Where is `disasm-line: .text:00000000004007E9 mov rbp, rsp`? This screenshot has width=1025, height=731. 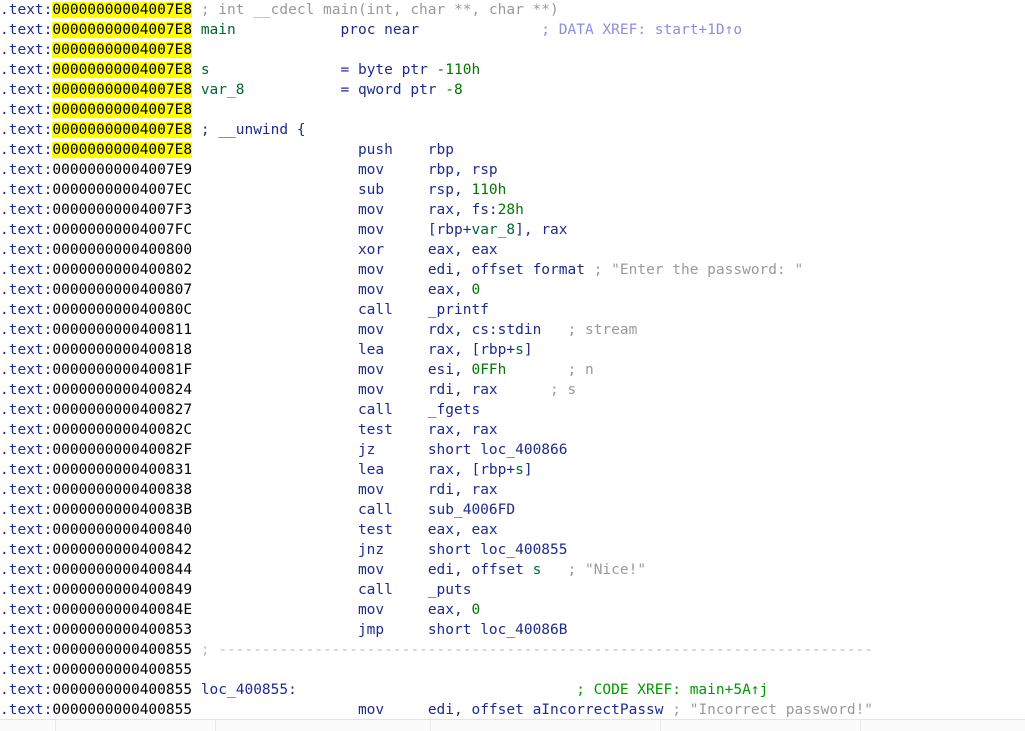 disasm-line: .text:00000000004007E9 mov rbp, rsp is located at coordinates (512, 170).